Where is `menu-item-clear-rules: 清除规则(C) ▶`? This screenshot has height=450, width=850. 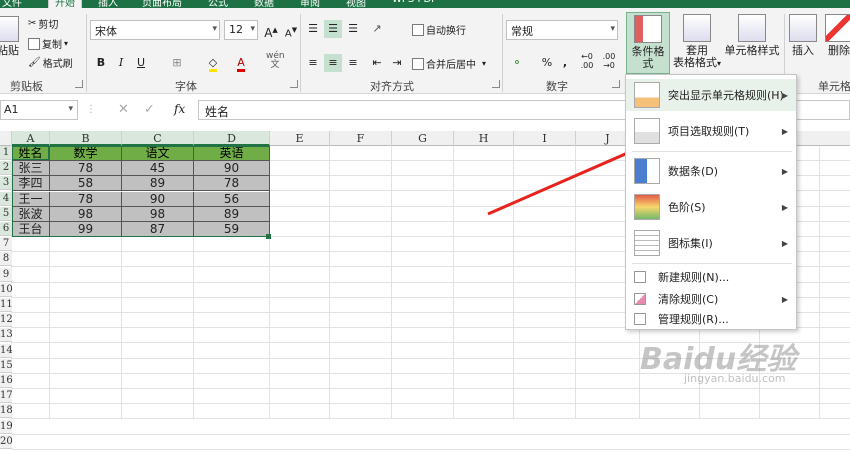 menu-item-clear-rules: 清除规则(C) ▶ is located at coordinates (711, 299).